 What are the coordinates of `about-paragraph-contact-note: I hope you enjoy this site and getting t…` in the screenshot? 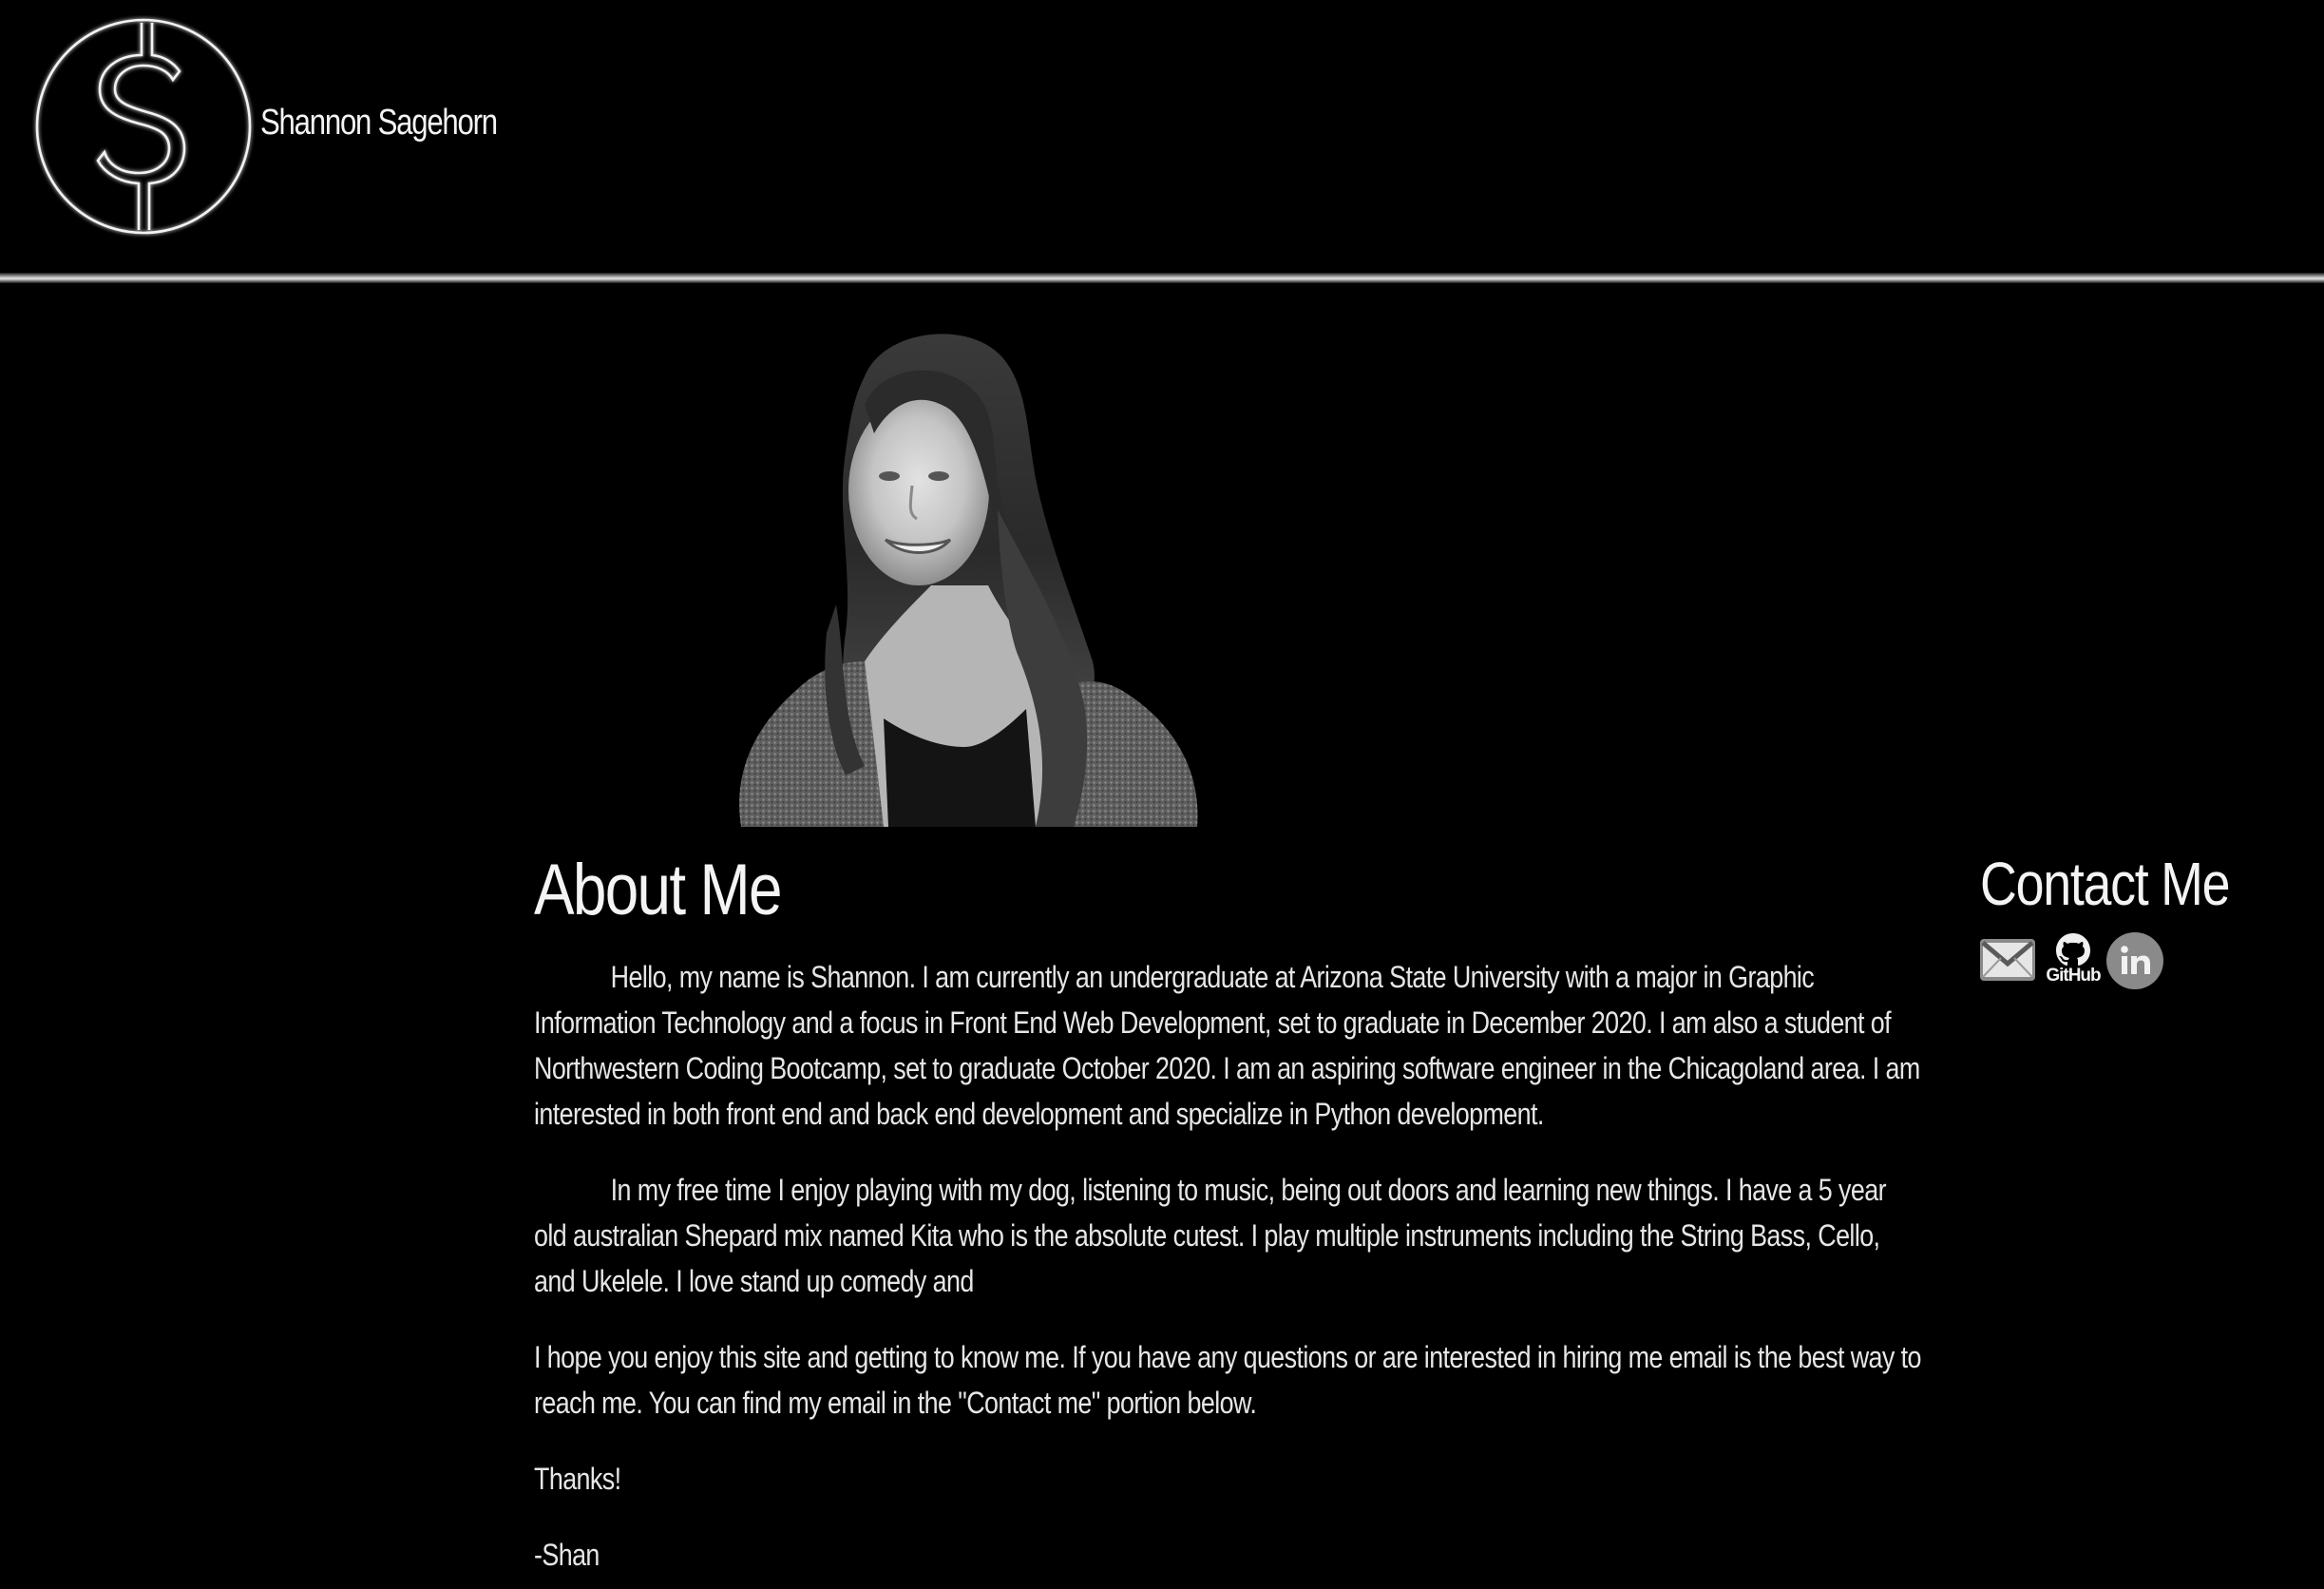 It's located at (1227, 1380).